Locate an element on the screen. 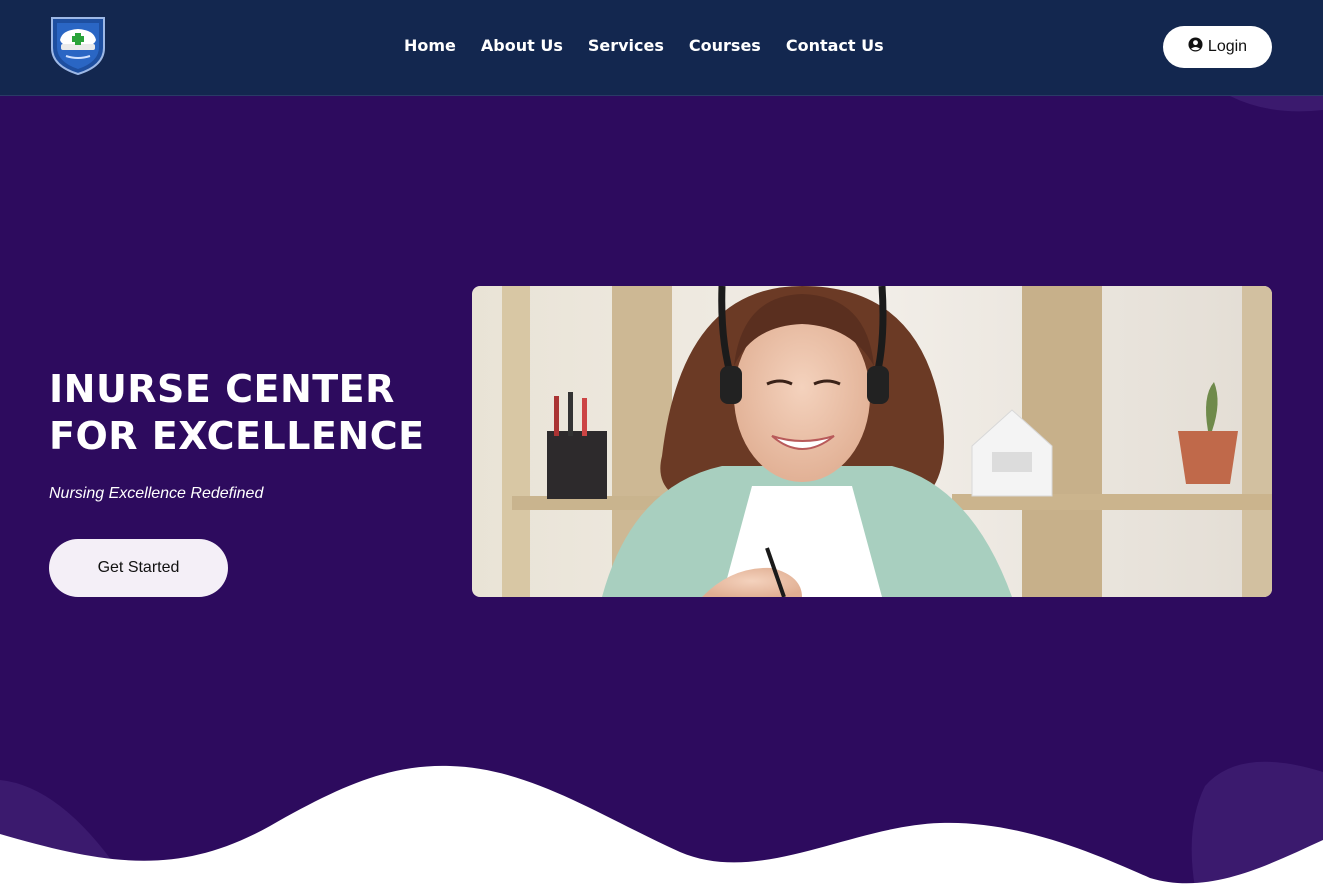 The width and height of the screenshot is (1323, 888). nav-courses: Courses is located at coordinates (725, 46).